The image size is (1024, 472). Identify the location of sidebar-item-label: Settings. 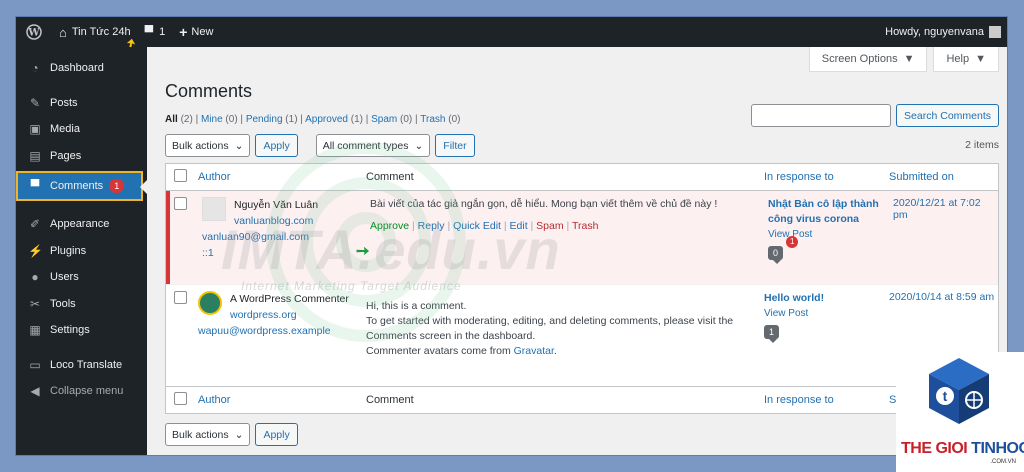
(70, 330).